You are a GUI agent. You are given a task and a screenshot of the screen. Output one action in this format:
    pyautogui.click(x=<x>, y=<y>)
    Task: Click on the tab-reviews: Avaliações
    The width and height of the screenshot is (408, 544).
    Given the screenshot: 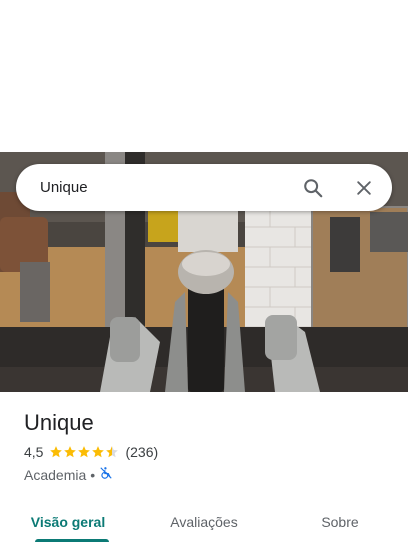 What is the action you would take?
    pyautogui.click(x=204, y=522)
    